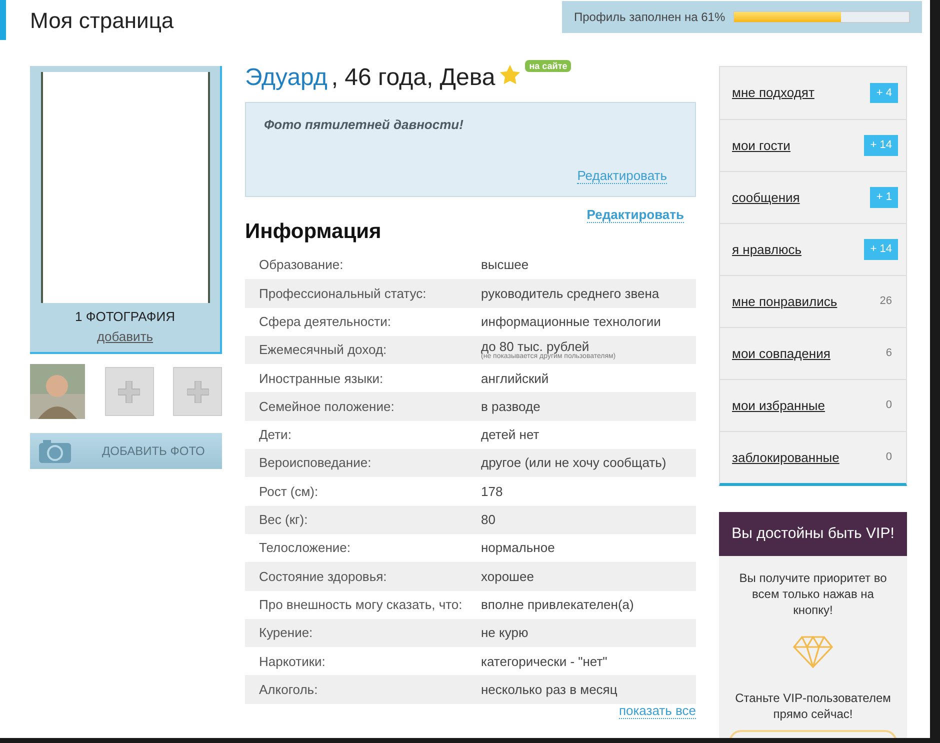 Image resolution: width=940 pixels, height=743 pixels. What do you see at coordinates (505, 265) in the screenshot?
I see `info-value: высшее` at bounding box center [505, 265].